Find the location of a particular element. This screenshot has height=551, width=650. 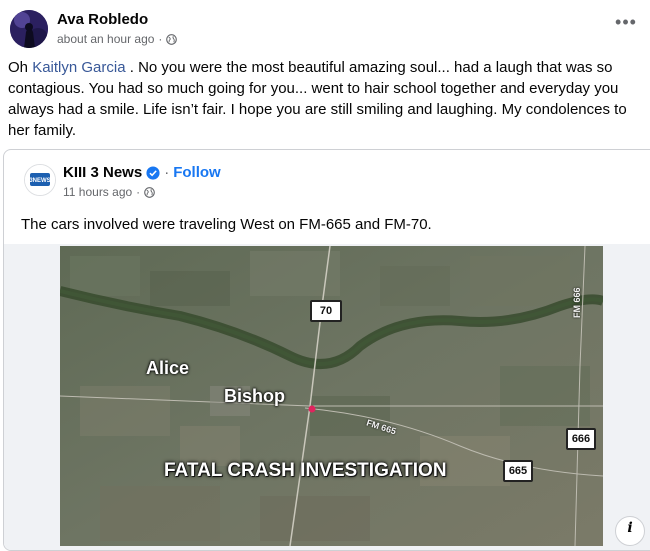

follow-button: Follow is located at coordinates (197, 172).